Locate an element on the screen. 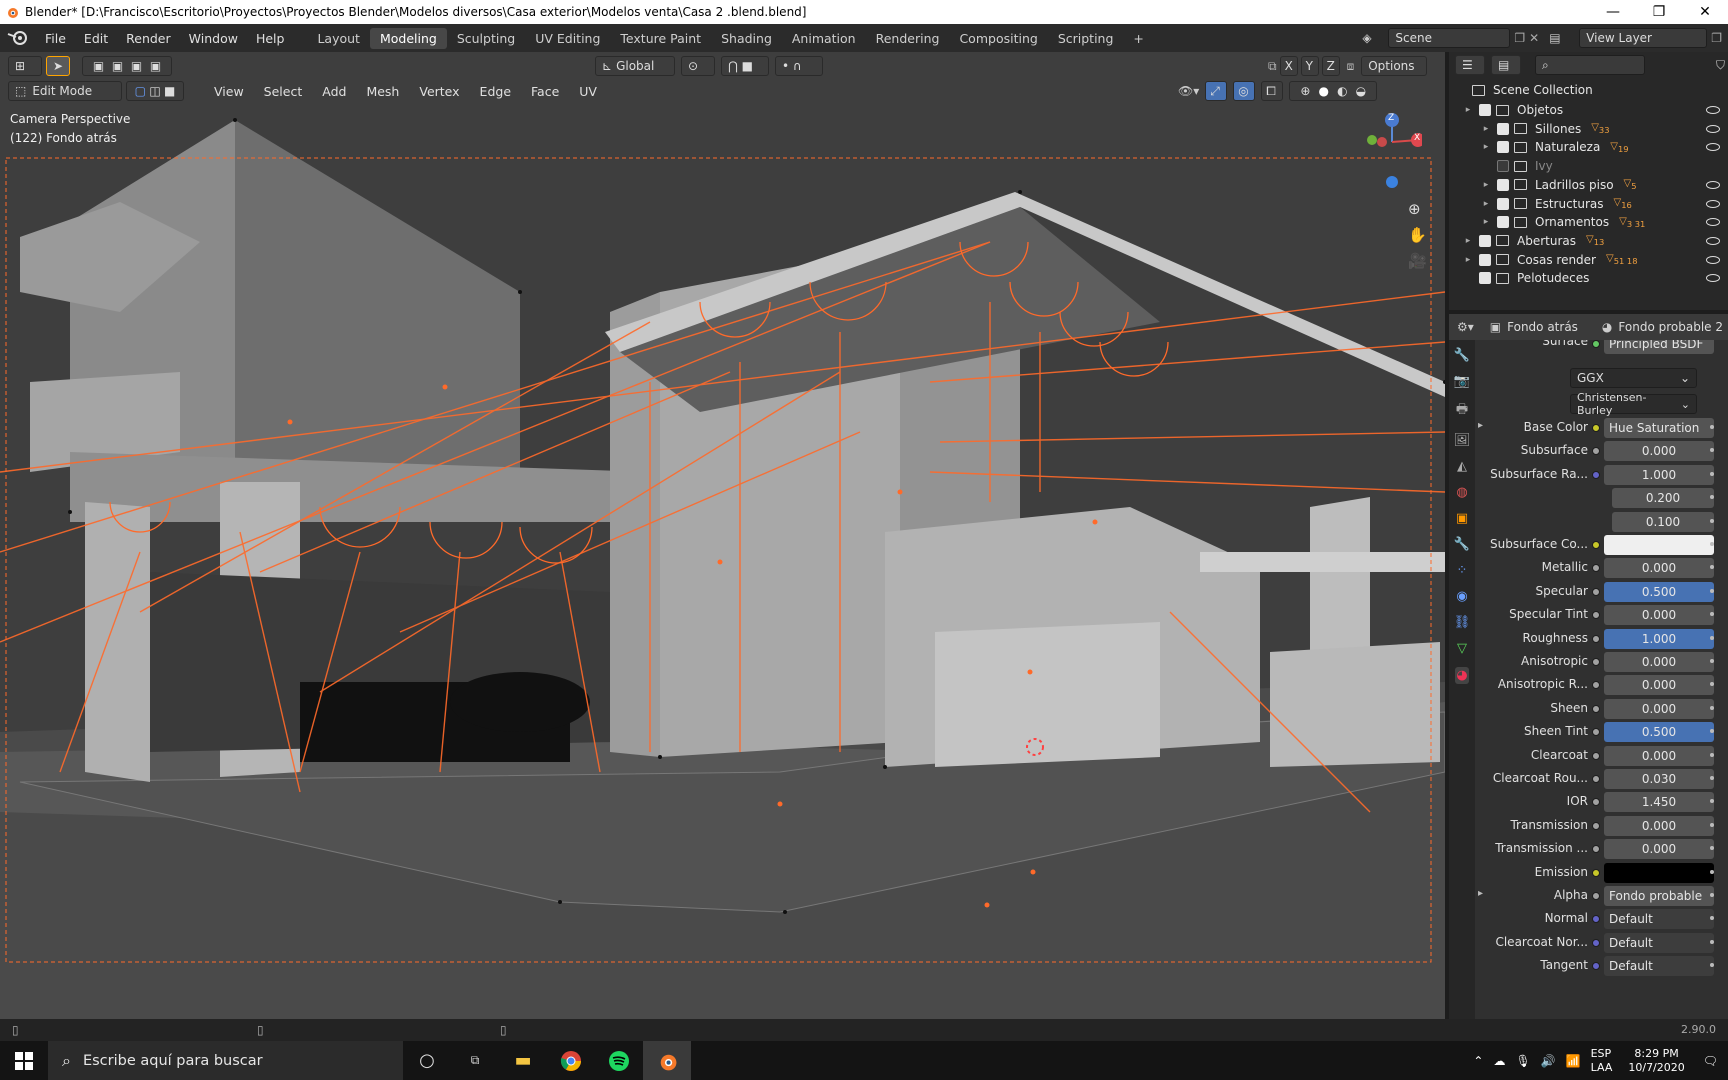 This screenshot has width=1728, height=1080. material-tab-icon: ◕ is located at coordinates (1462, 675).